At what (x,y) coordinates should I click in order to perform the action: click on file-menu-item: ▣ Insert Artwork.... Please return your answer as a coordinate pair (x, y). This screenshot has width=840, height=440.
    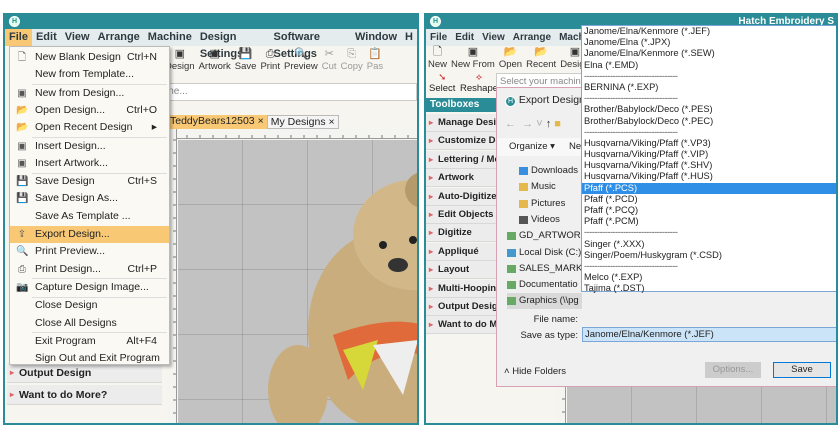
    Looking at the image, I should click on (89, 163).